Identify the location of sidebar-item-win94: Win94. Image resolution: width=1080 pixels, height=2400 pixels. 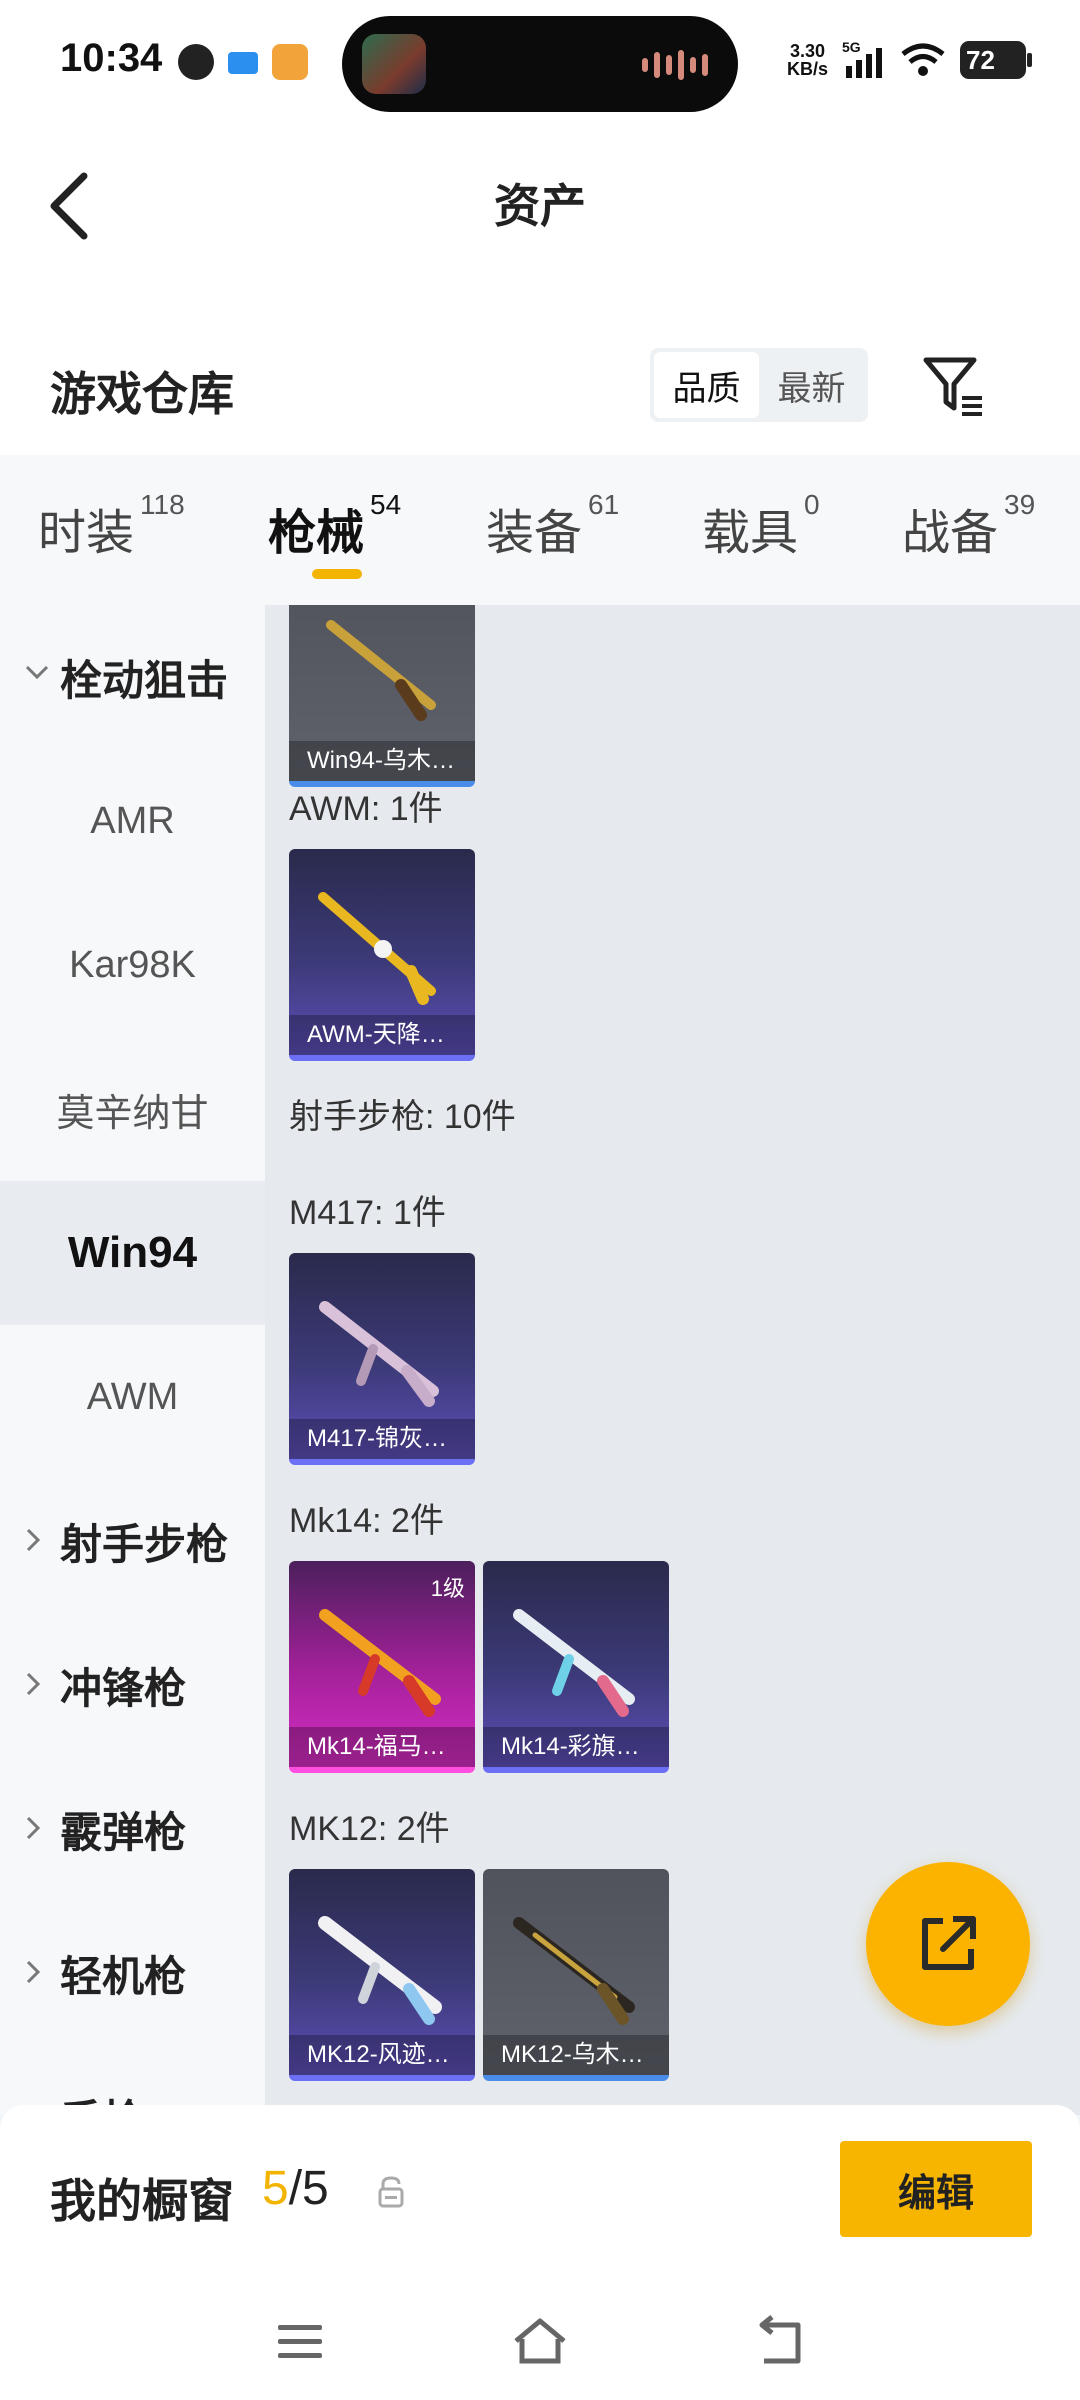
(132, 1253).